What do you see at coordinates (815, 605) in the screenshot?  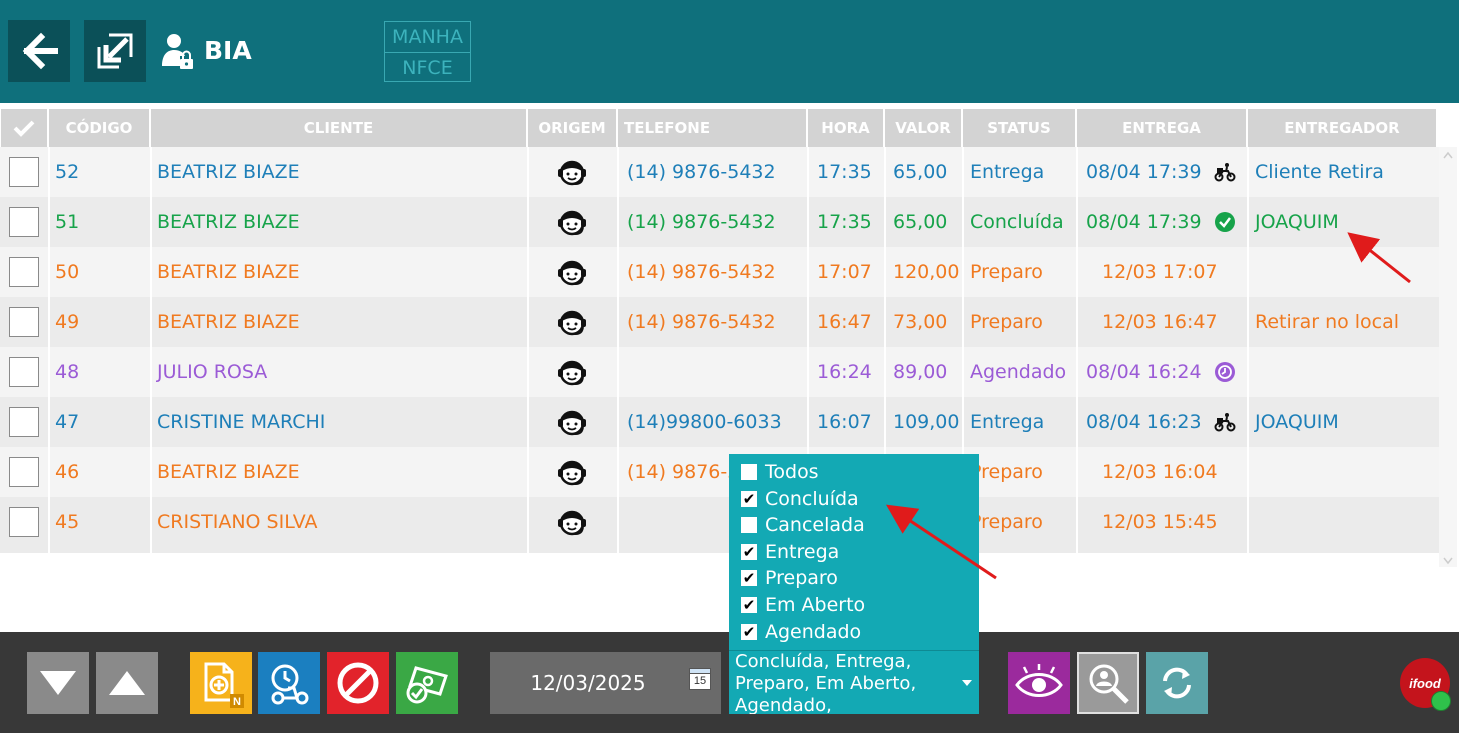 I see `status-filter-option-label: Em Aberto` at bounding box center [815, 605].